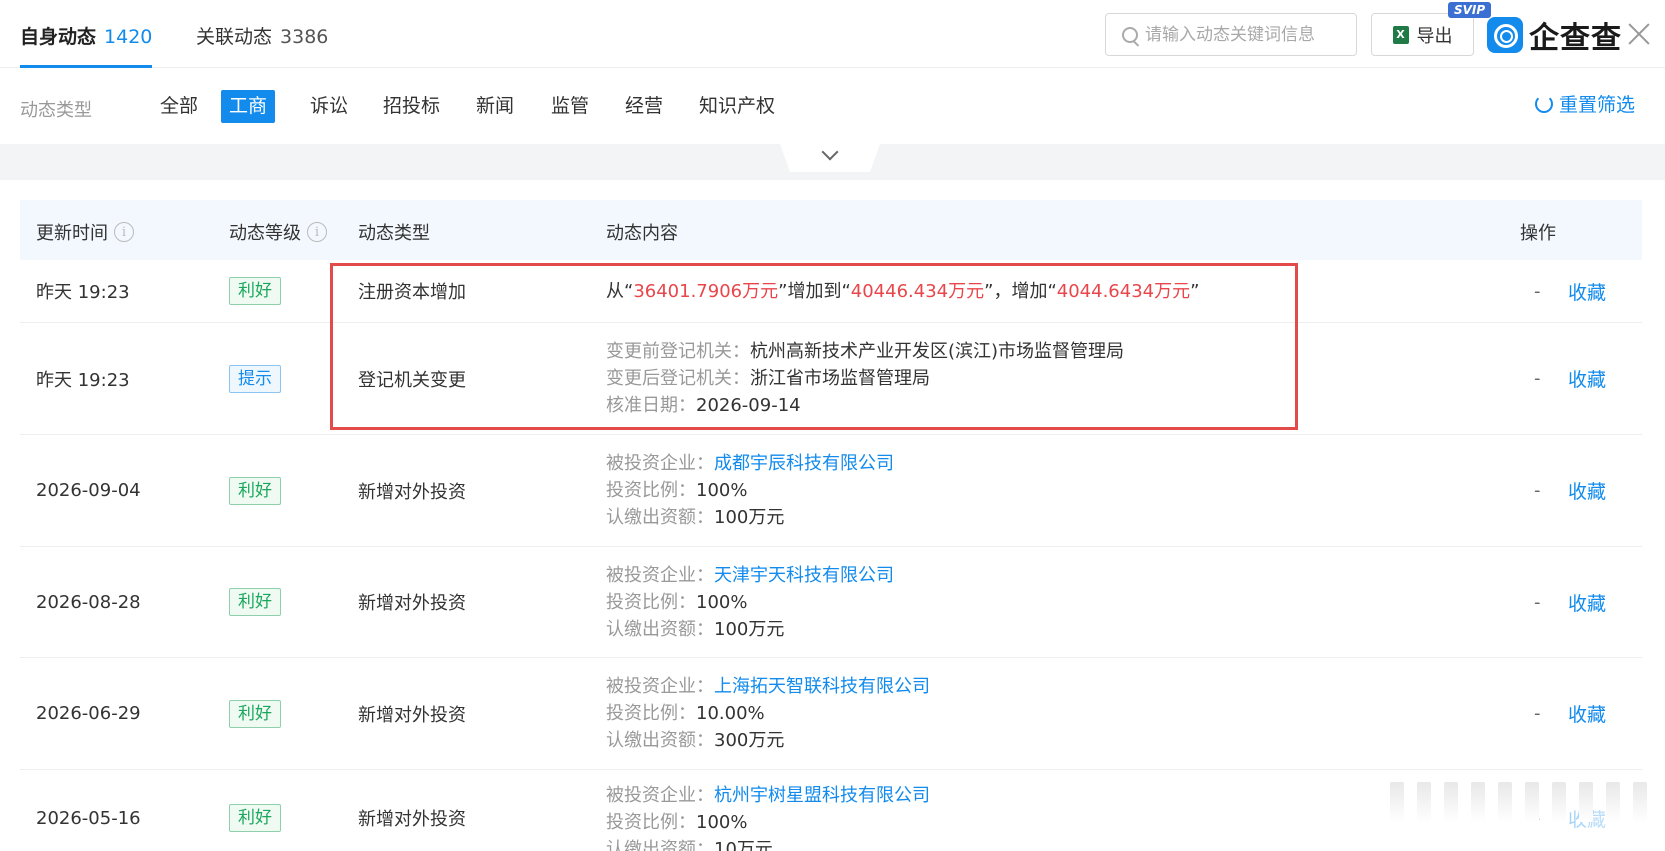 This screenshot has width=1665, height=851. What do you see at coordinates (831, 230) in the screenshot?
I see `table-header: 更新时间 i 动态等级 i 动态类型 动态内容 操作` at bounding box center [831, 230].